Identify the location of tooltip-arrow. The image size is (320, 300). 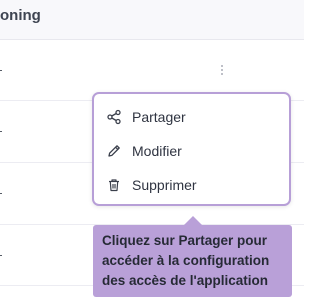
(193, 220).